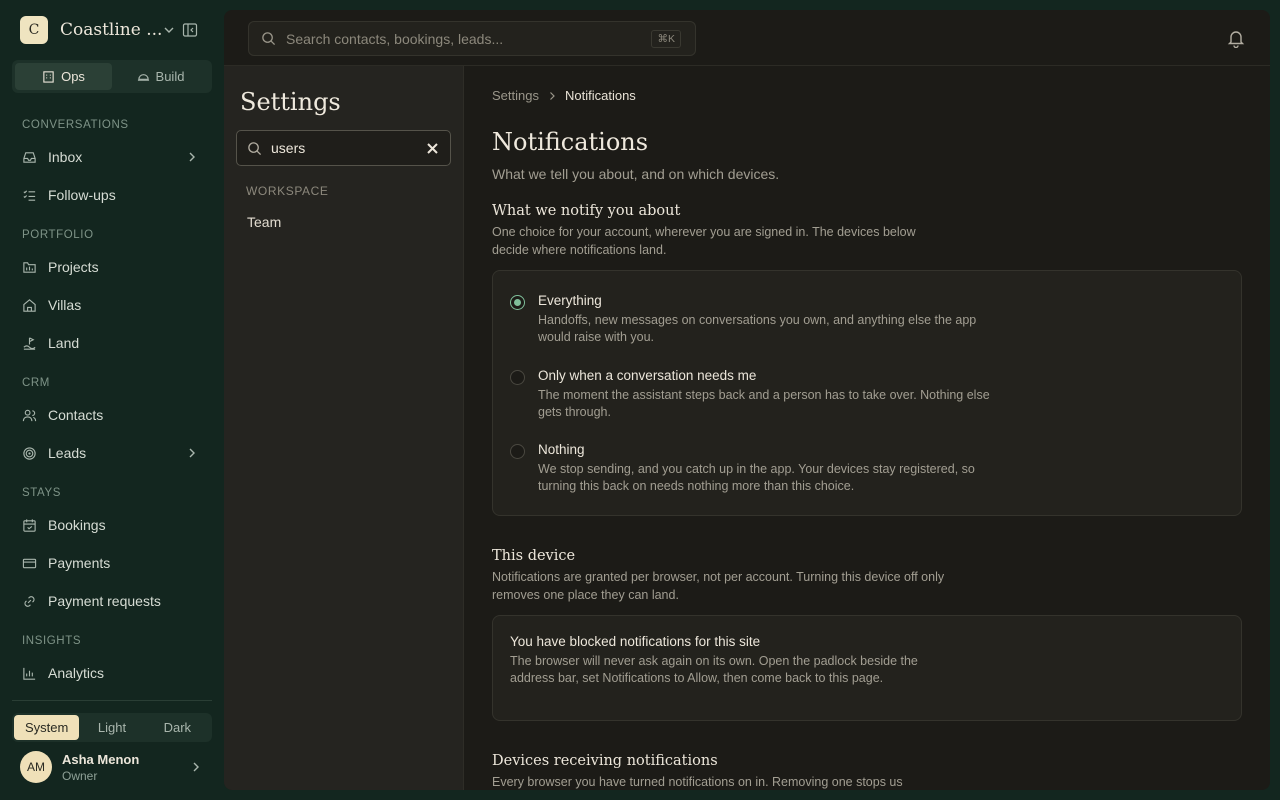 The image size is (1280, 800). What do you see at coordinates (169, 30) in the screenshot?
I see `chevron-down-icon` at bounding box center [169, 30].